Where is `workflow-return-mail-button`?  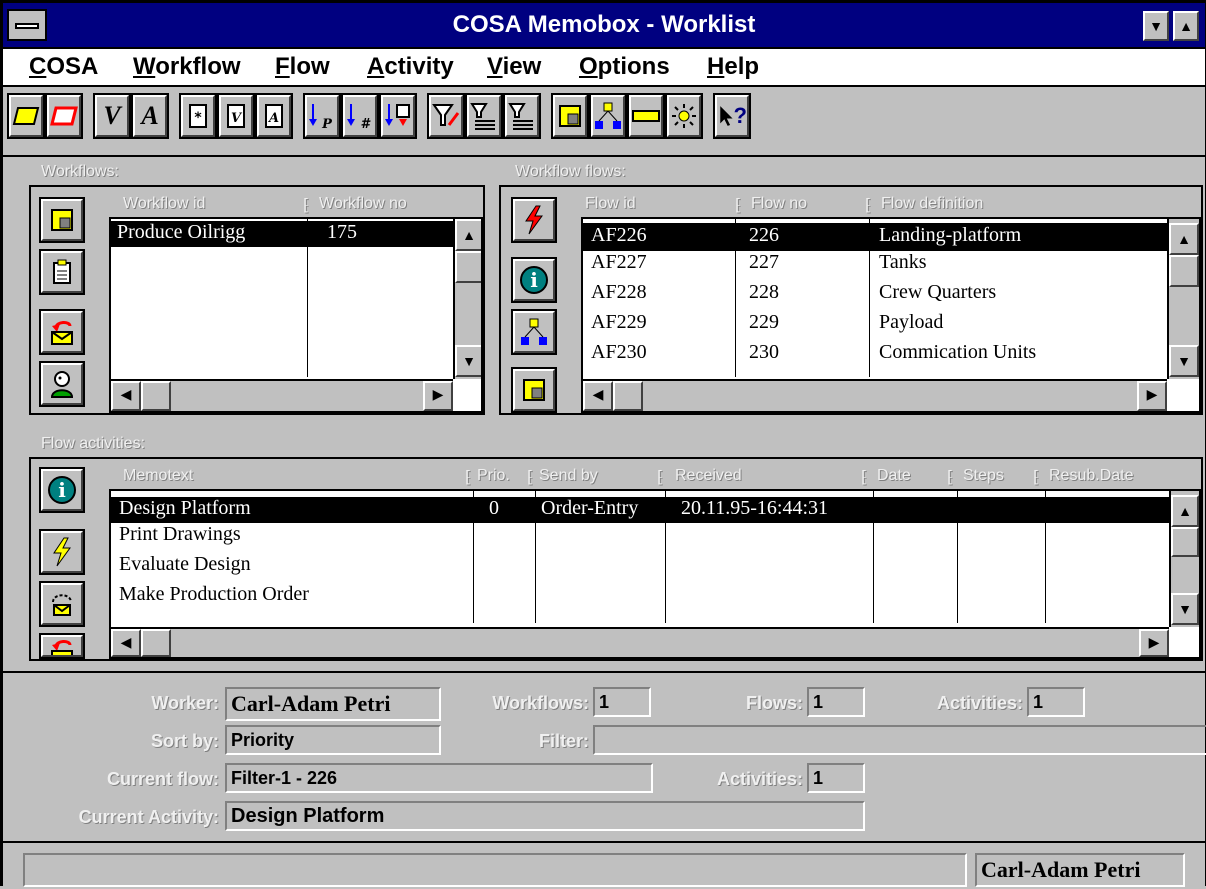
workflow-return-mail-button is located at coordinates (62, 332).